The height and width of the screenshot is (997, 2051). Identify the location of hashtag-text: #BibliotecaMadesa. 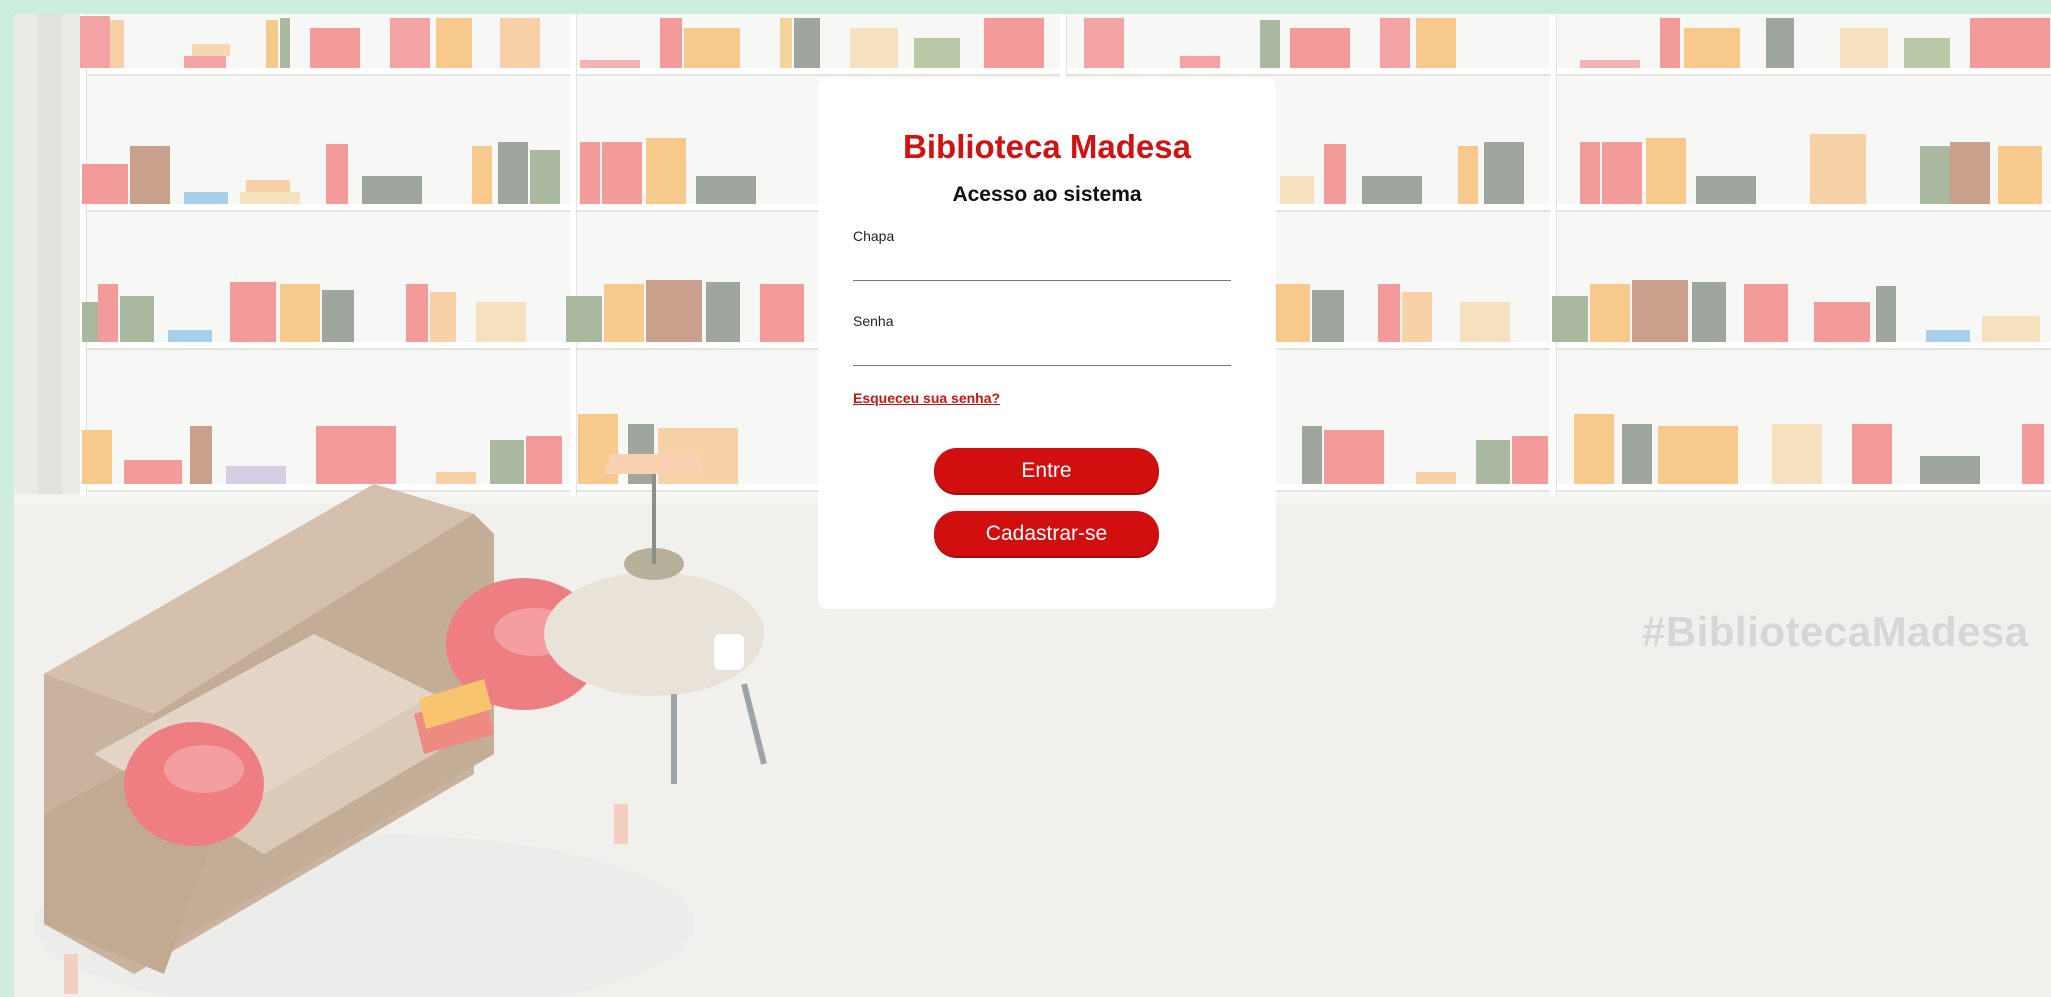
(1835, 631).